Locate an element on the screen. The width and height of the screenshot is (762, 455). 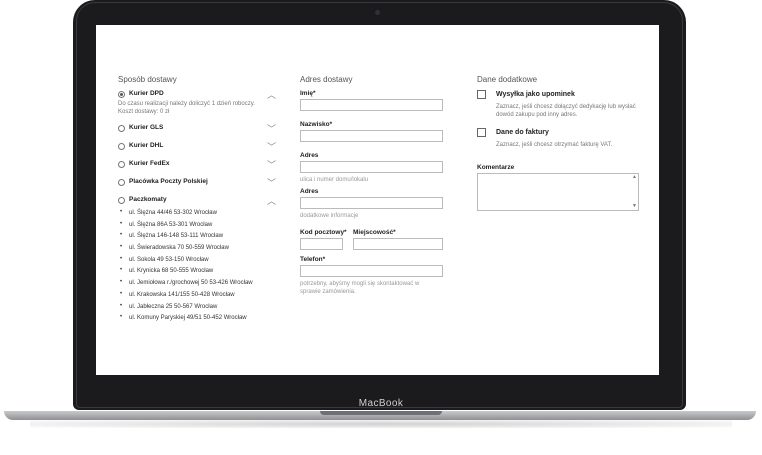
comment-label: Komentarze is located at coordinates (496, 167).